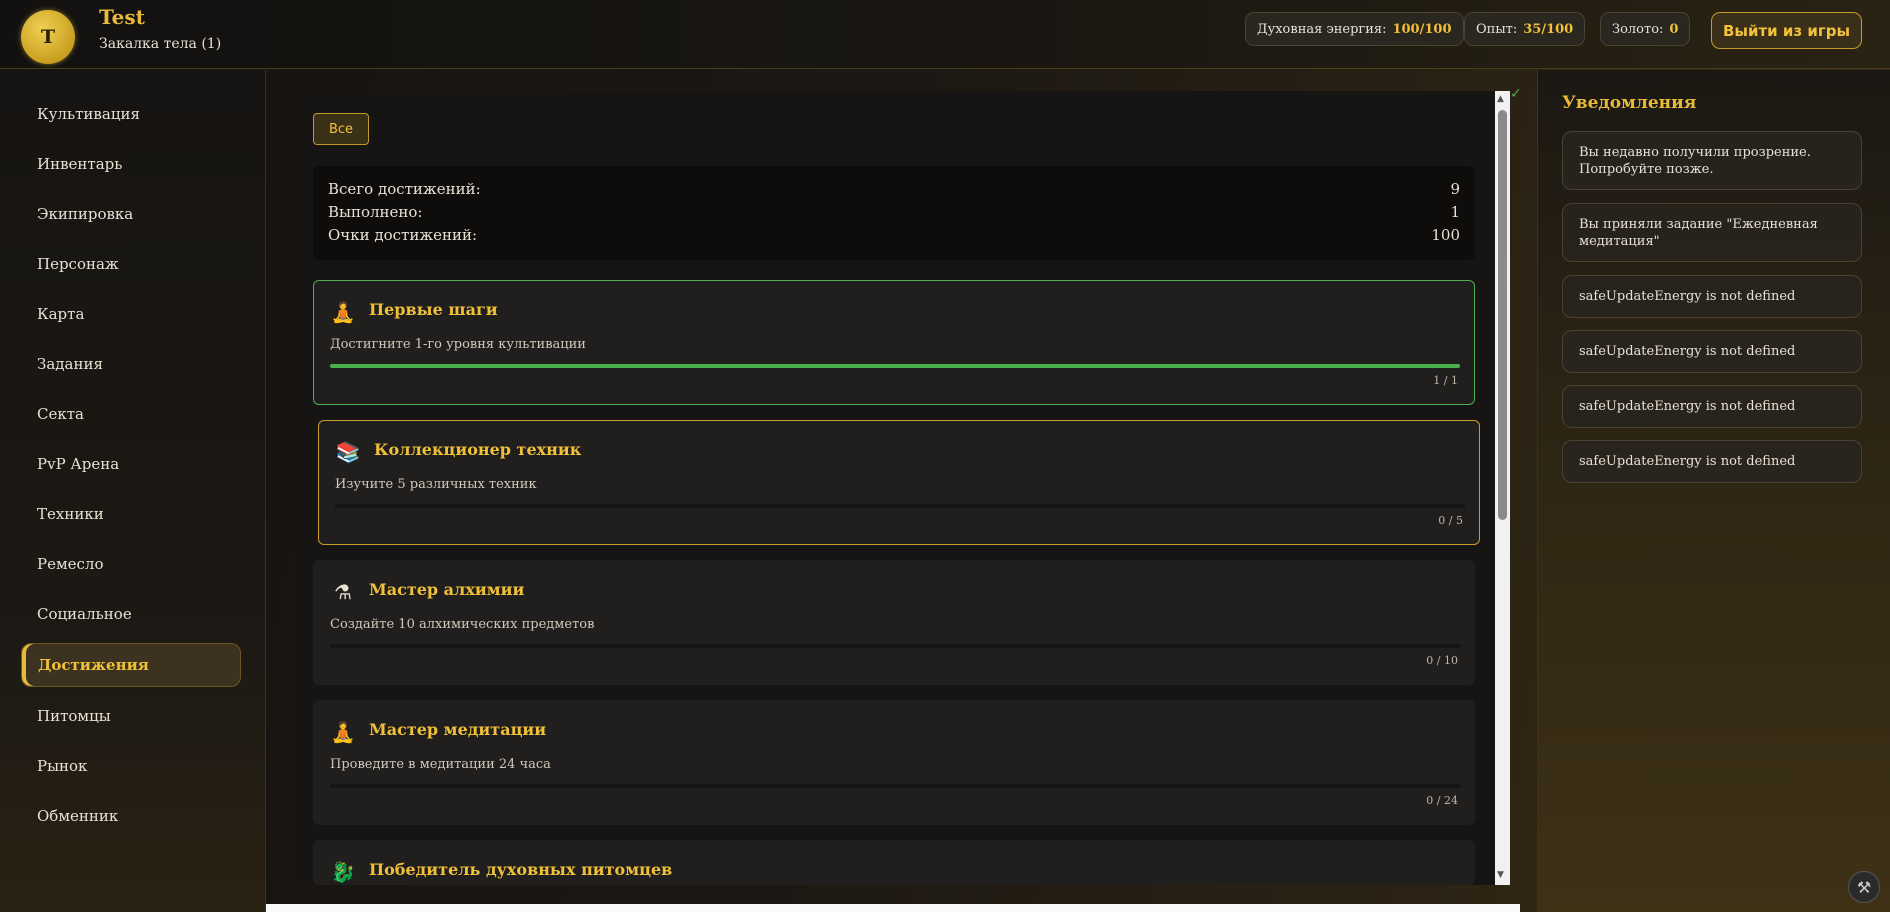  What do you see at coordinates (343, 872) in the screenshot?
I see `dragon-icon: 🐉` at bounding box center [343, 872].